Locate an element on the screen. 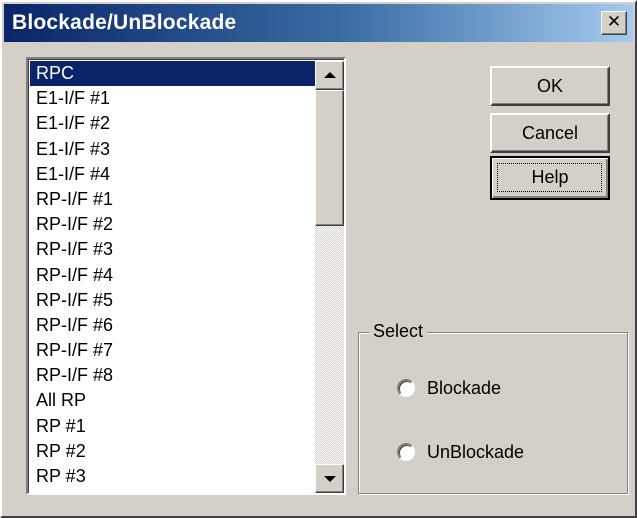  list-item: RP-I/F #5 is located at coordinates (172, 300).